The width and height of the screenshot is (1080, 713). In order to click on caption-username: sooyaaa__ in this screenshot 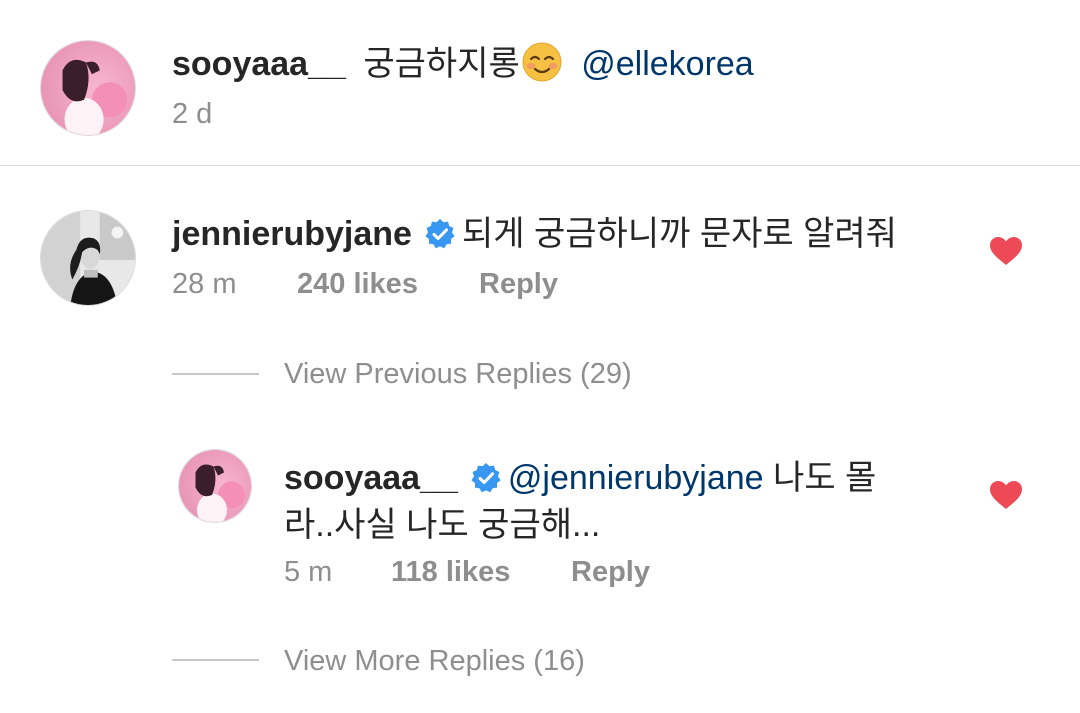, I will do `click(259, 64)`.